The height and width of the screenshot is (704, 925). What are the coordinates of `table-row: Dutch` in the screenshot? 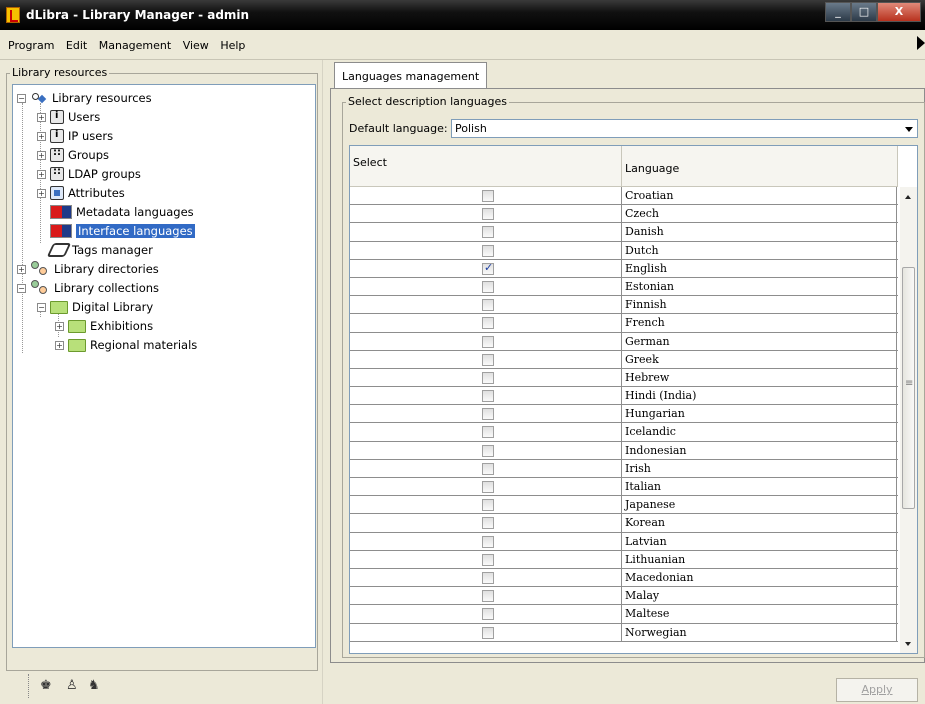 It's located at (624, 250).